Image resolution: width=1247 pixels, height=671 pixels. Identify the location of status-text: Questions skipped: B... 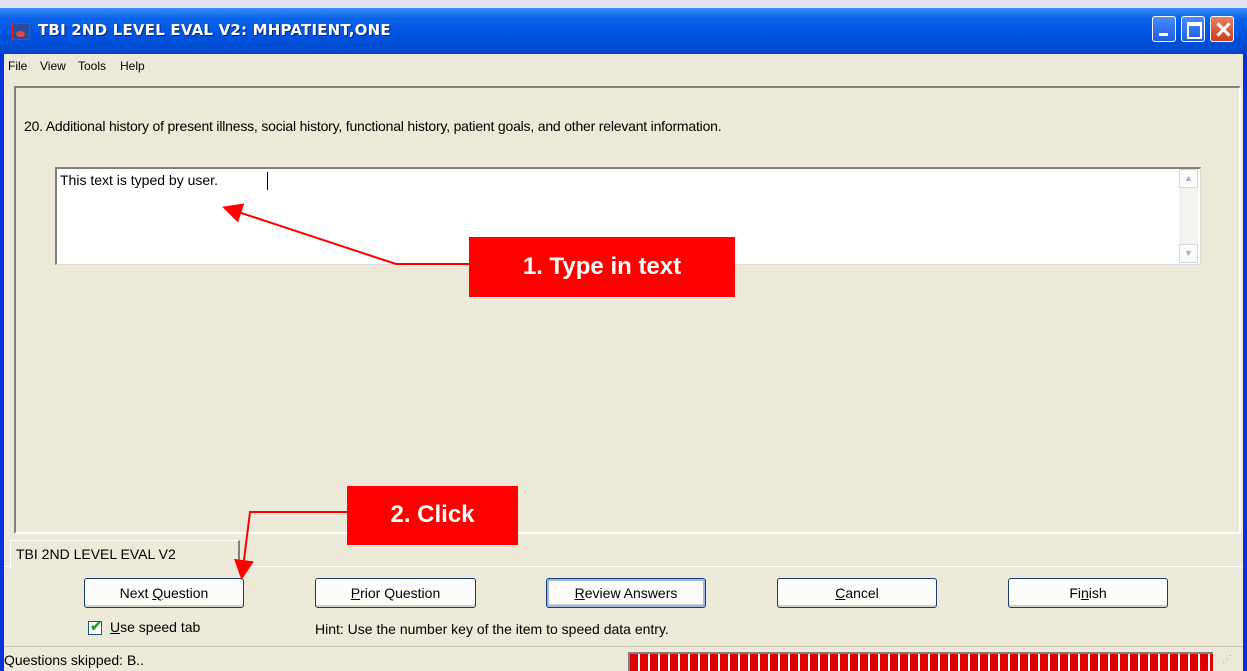
(74, 660).